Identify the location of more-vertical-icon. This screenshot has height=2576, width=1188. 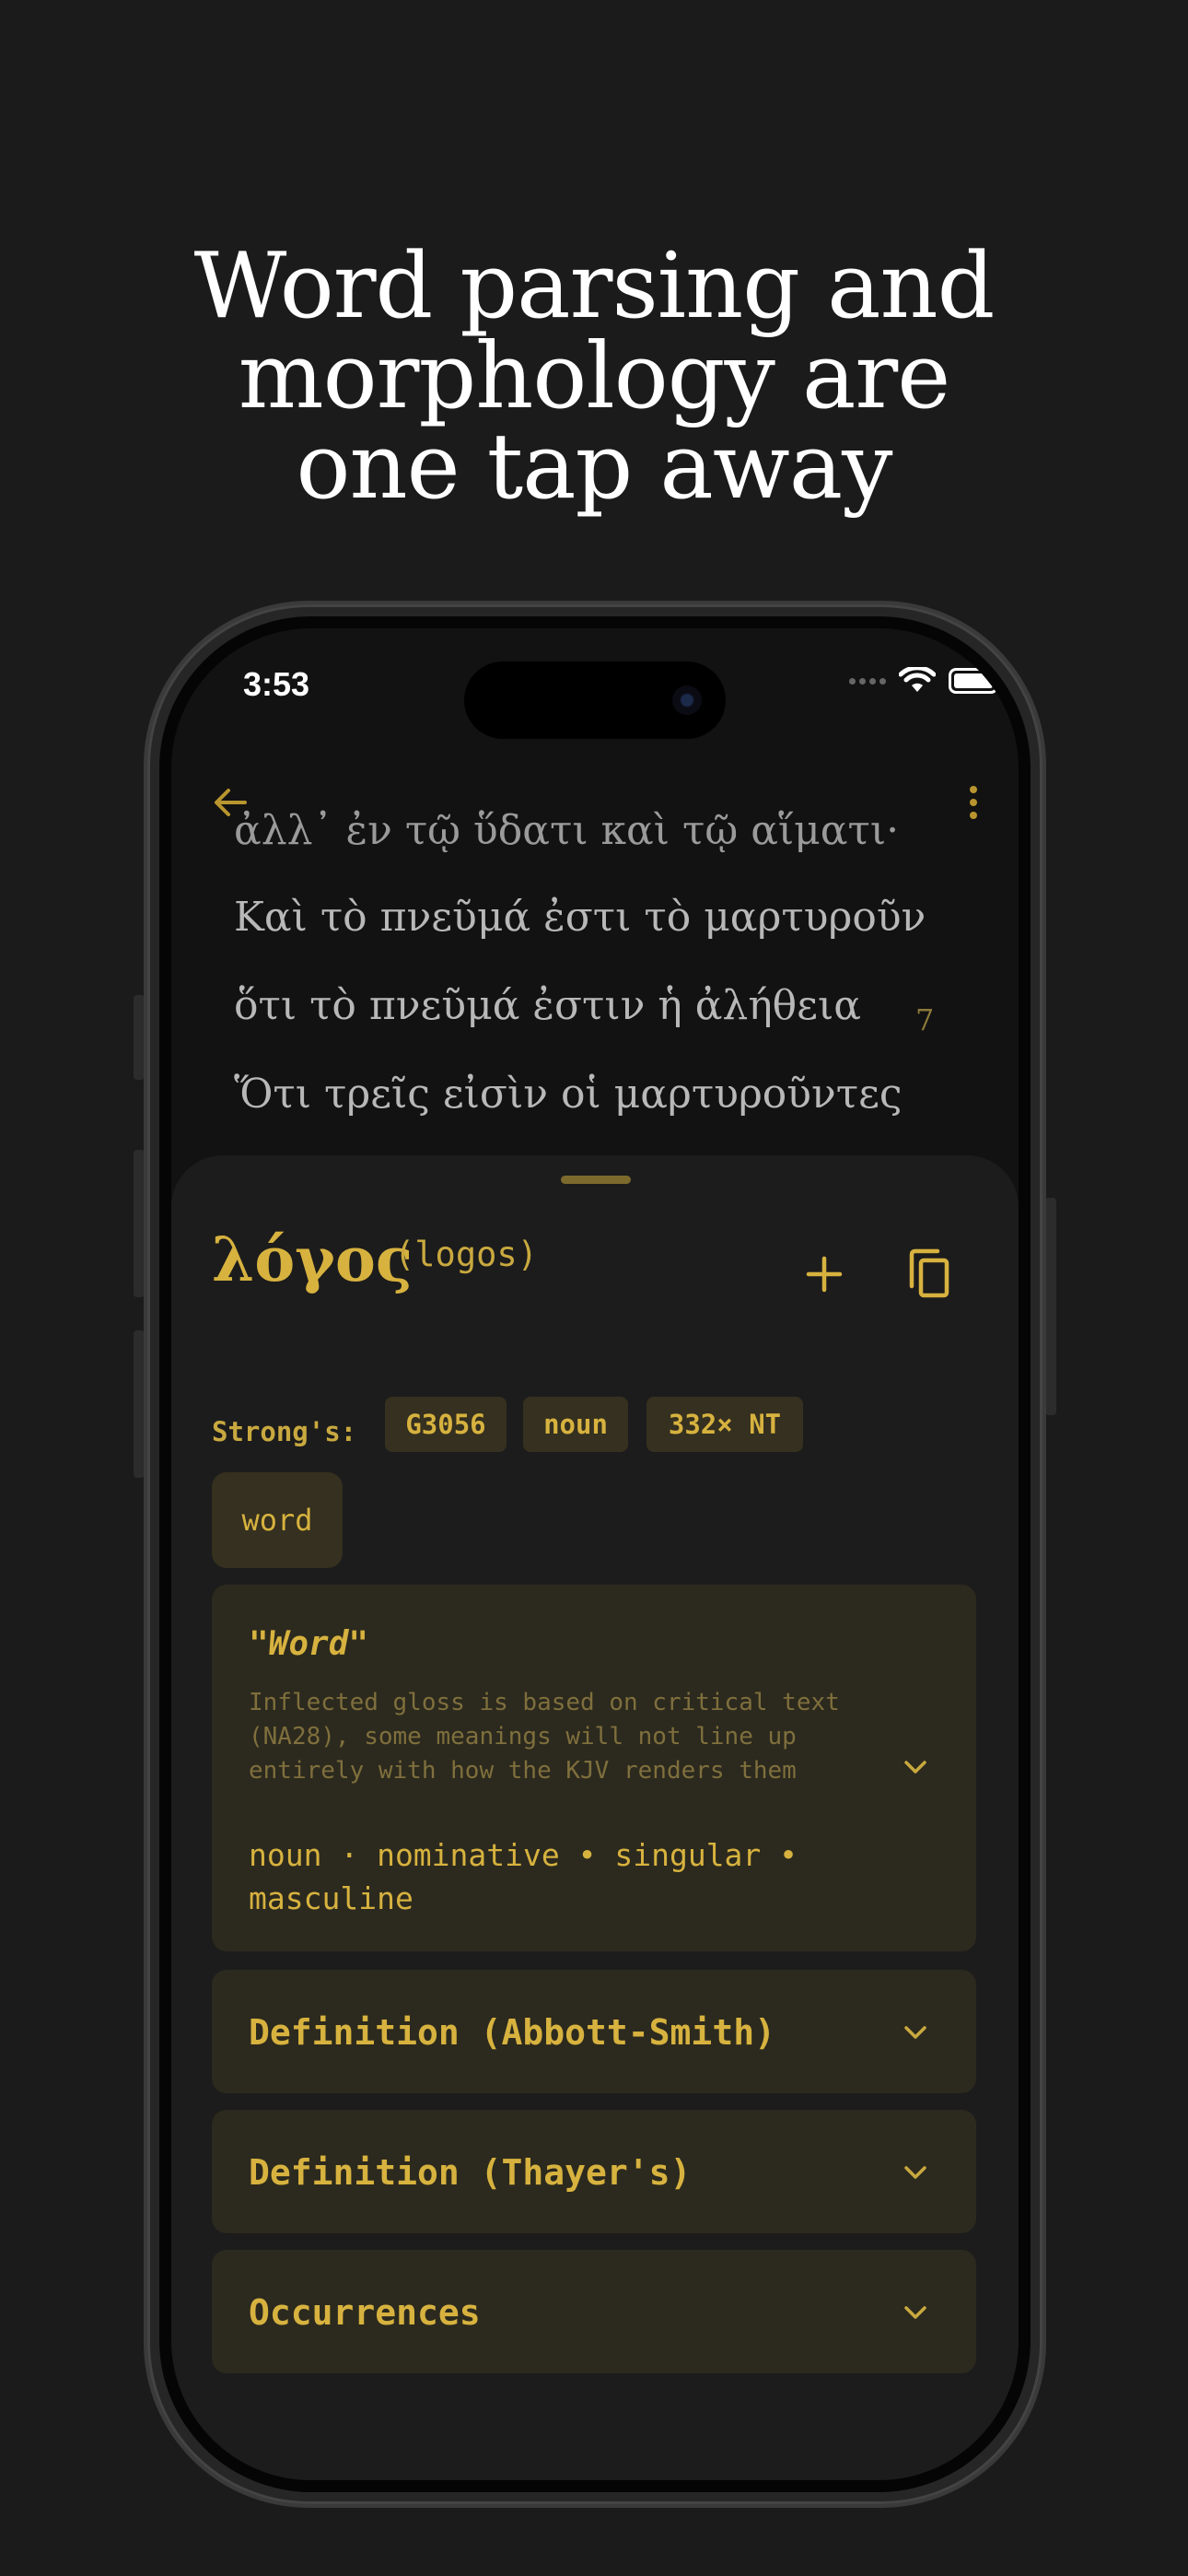
(973, 802).